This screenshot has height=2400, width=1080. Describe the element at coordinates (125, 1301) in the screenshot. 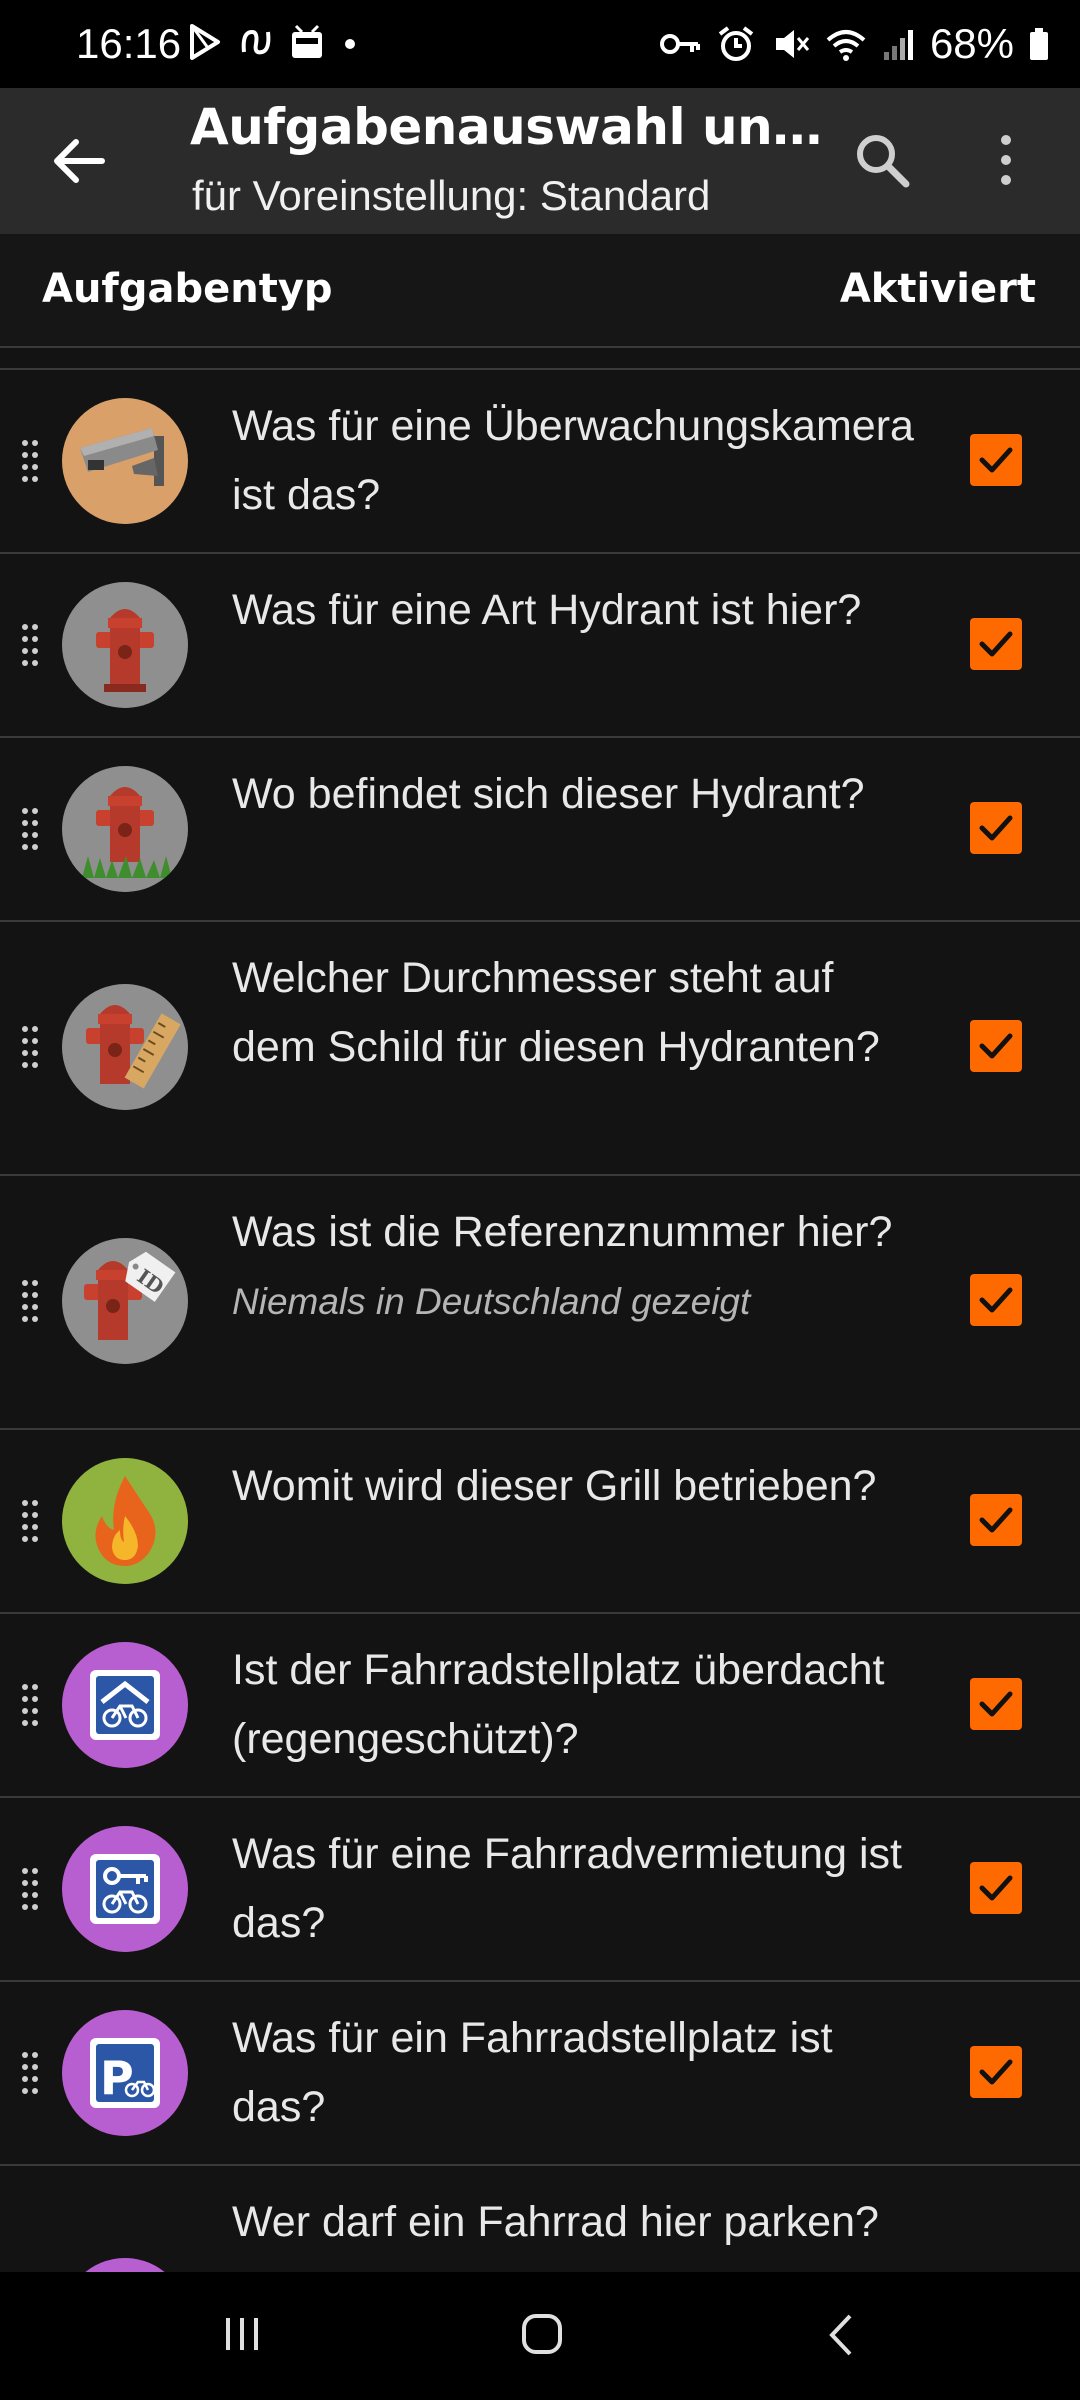

I see `fire-hydrant-id-icon: ID` at that location.